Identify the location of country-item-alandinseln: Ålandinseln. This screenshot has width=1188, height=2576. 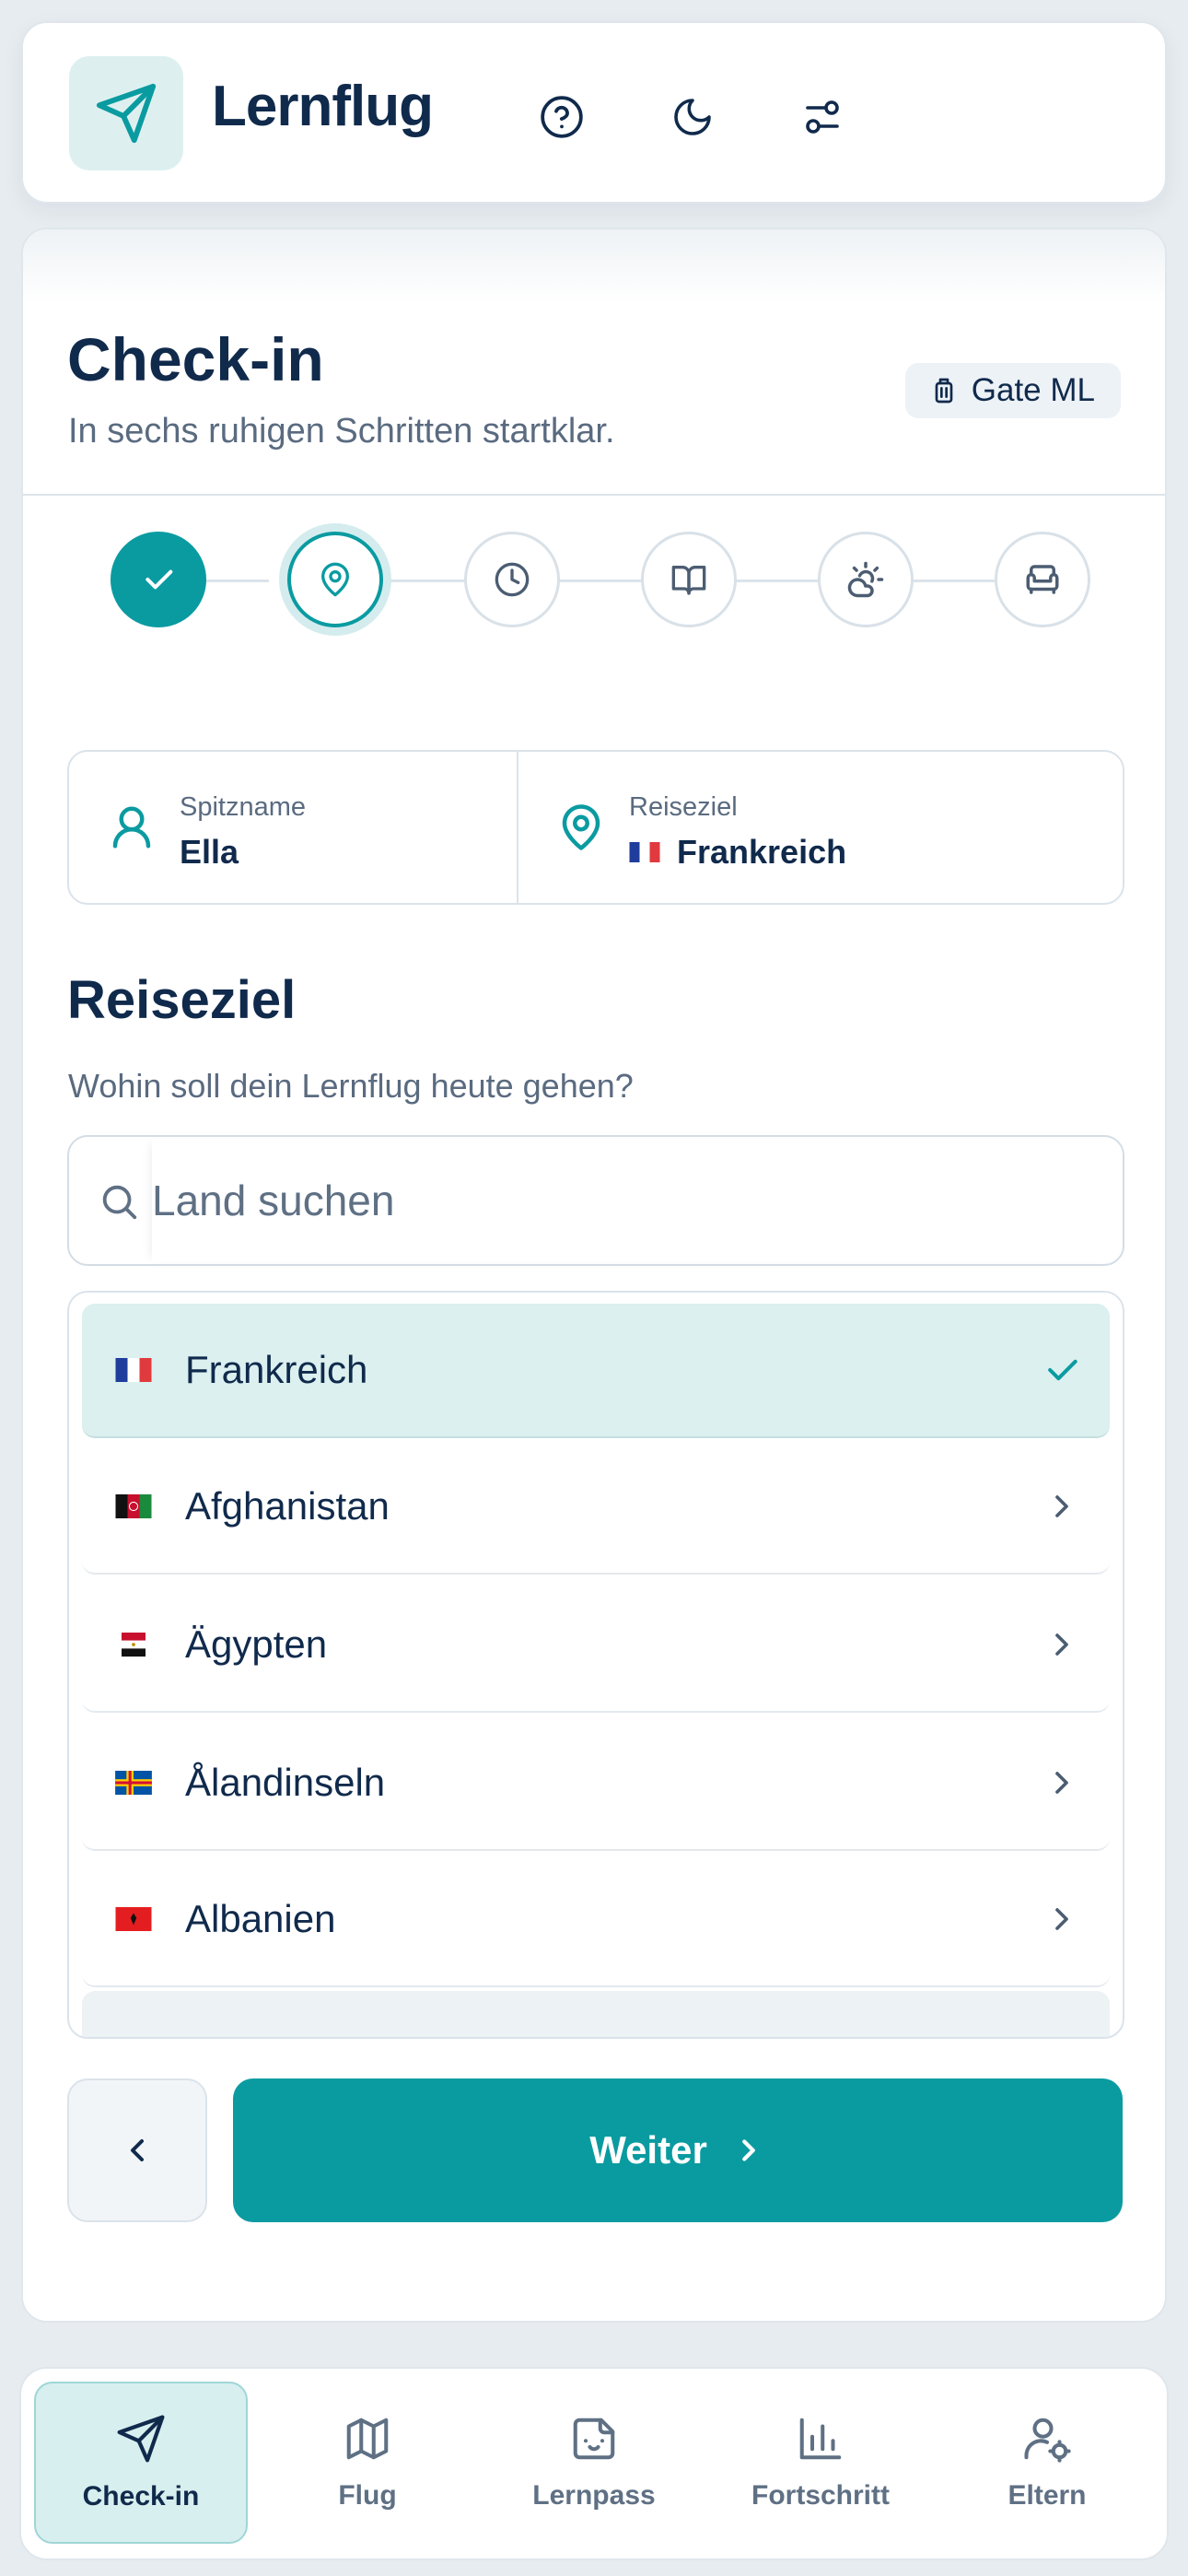
(596, 1783).